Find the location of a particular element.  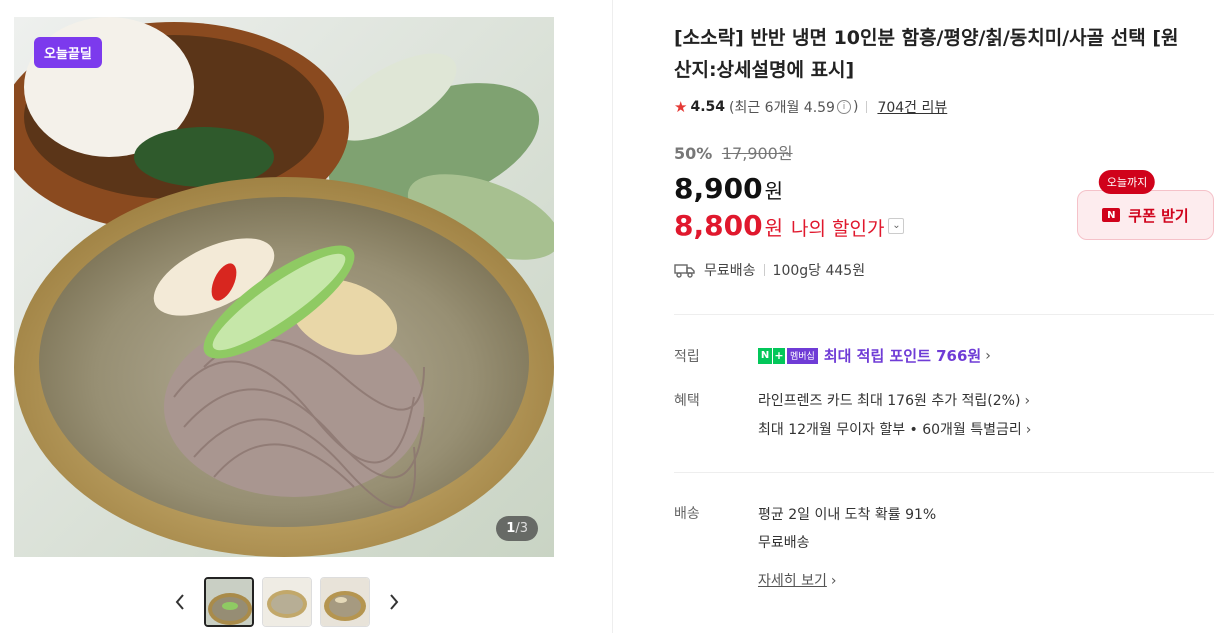

membership-text: 멤버십 is located at coordinates (802, 355).